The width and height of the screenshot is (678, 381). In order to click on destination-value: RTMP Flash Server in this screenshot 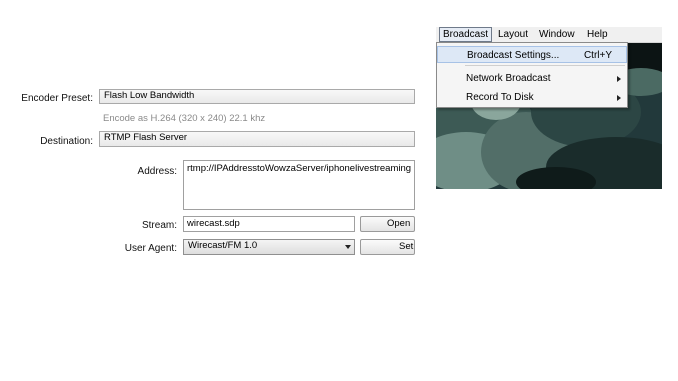, I will do `click(146, 137)`.